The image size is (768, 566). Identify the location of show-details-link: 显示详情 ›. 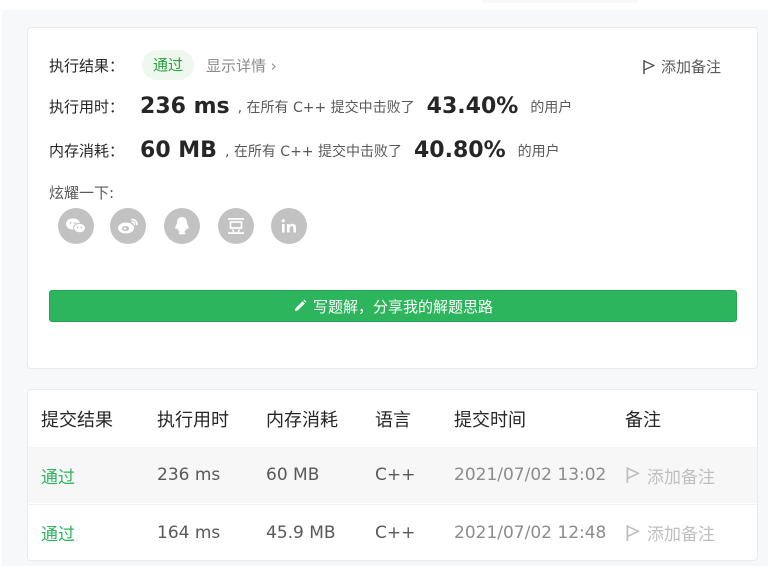
(241, 65).